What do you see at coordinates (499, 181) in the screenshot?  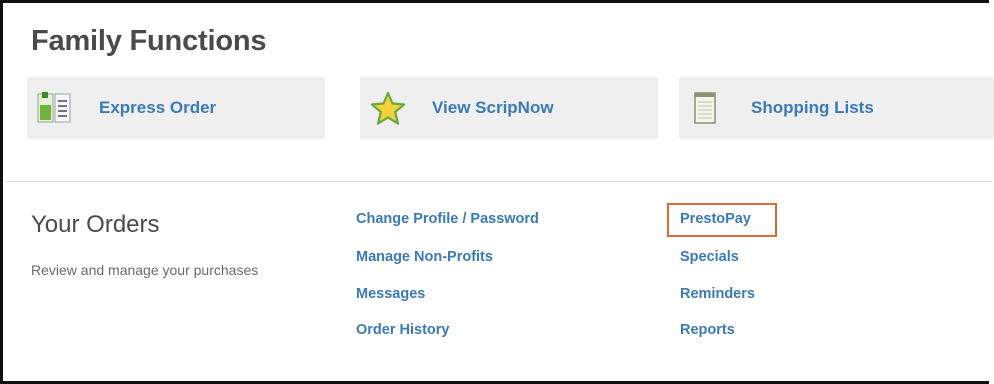 I see `section-divider` at bounding box center [499, 181].